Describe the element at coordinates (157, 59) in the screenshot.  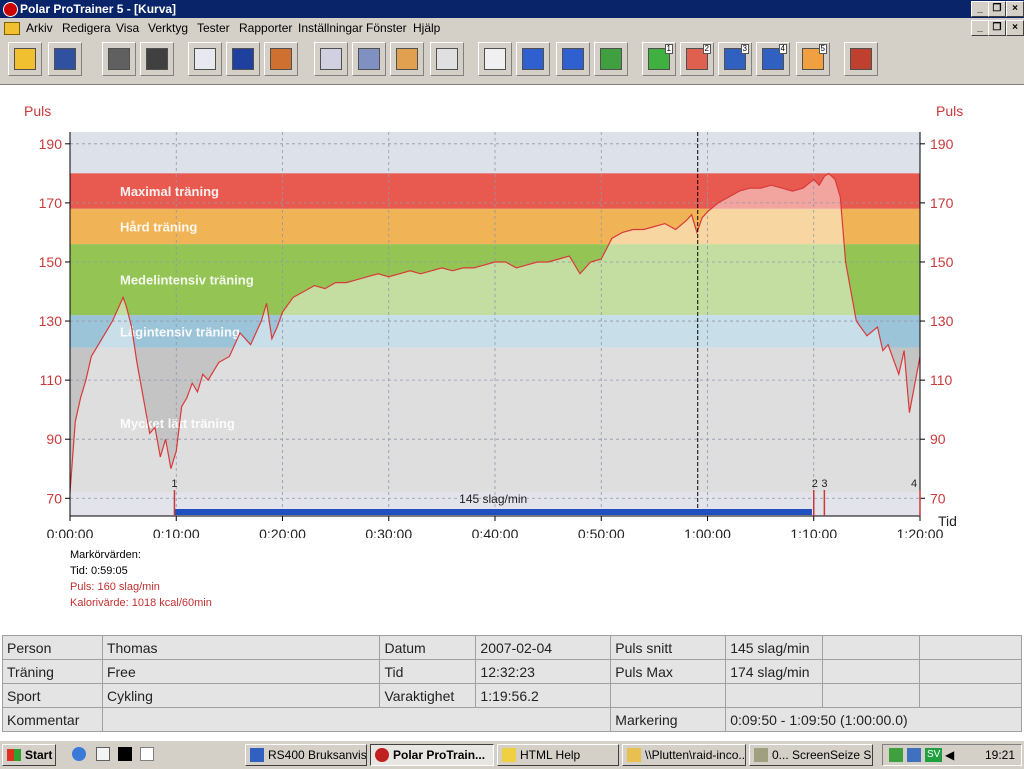
I see `settings-button` at that location.